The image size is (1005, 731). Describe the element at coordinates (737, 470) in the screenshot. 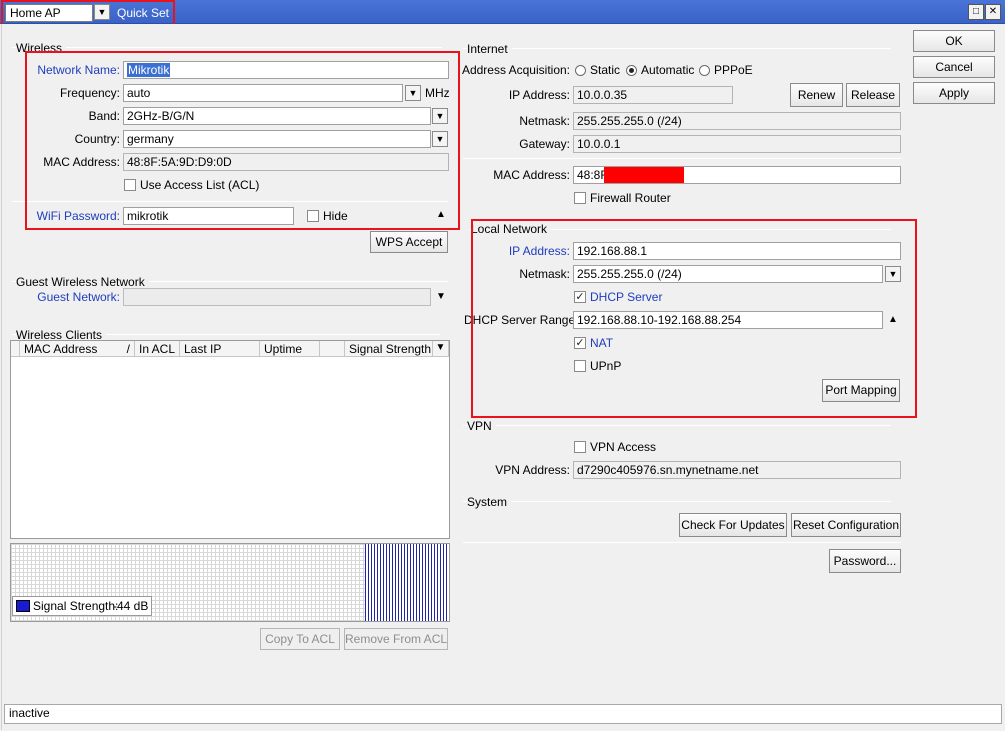

I see `vpn-address-field: d7290c405976.sn.mynetname.net` at that location.